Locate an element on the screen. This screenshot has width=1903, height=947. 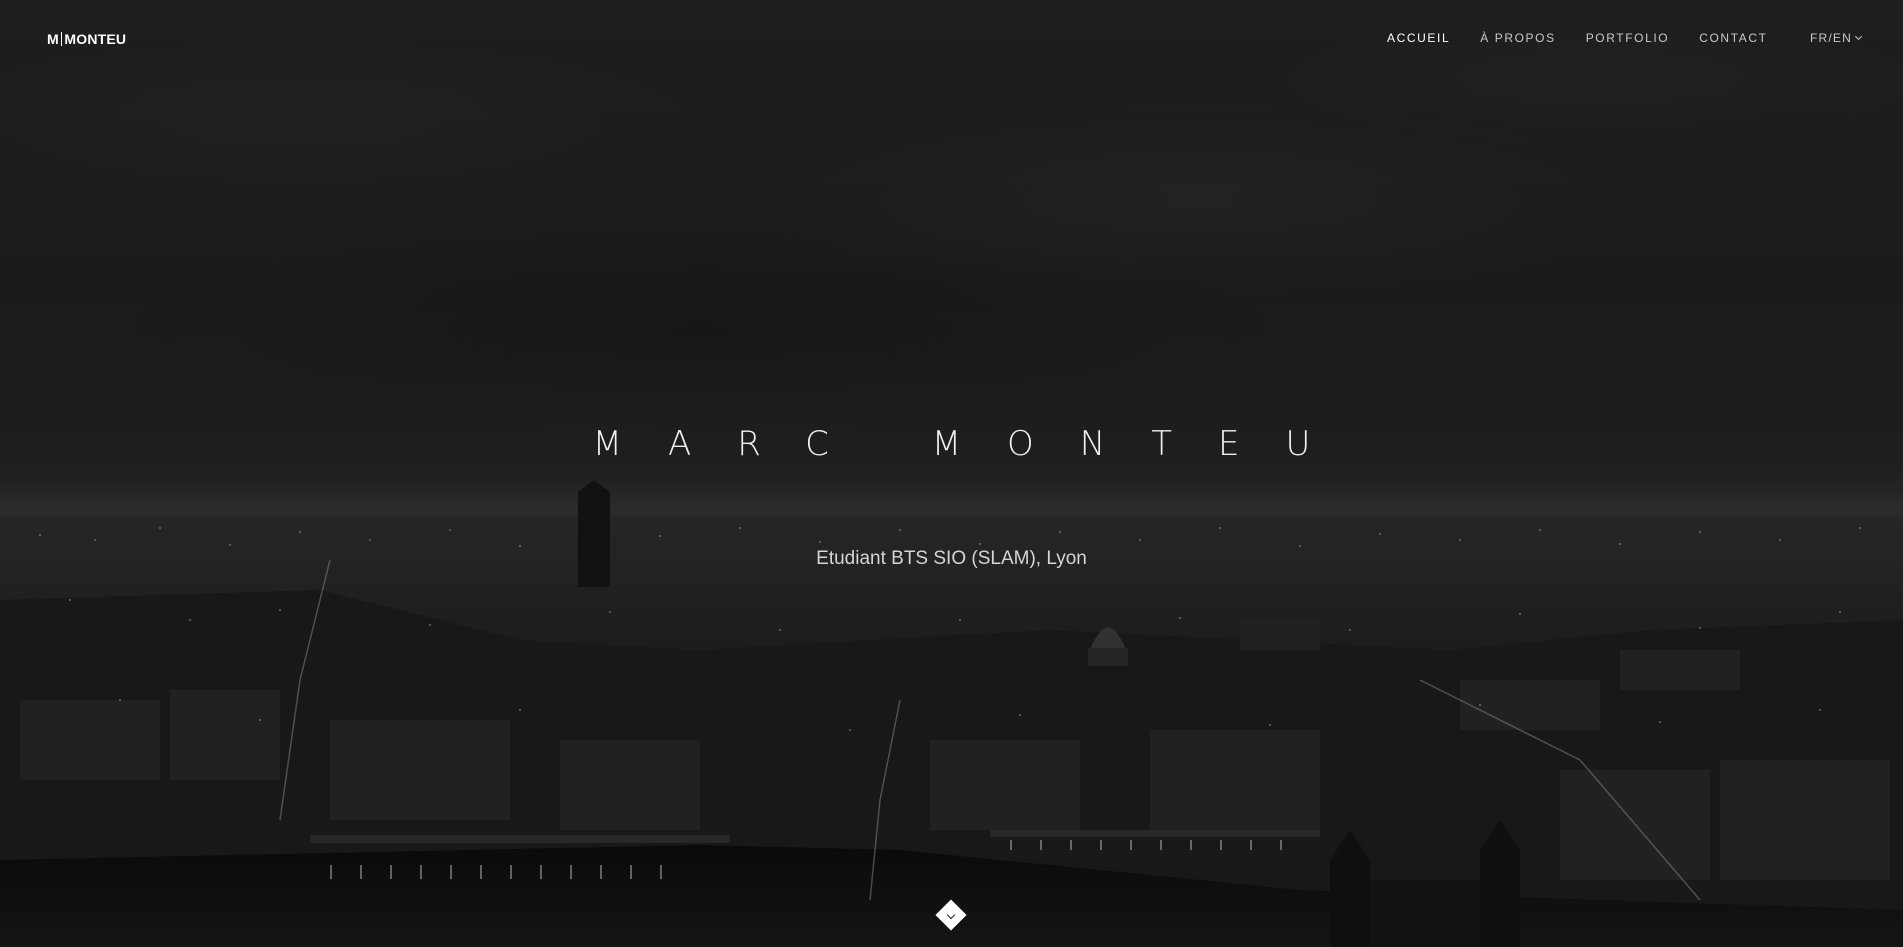
nav-item-portfolio: PORTFOLIO is located at coordinates (1628, 38).